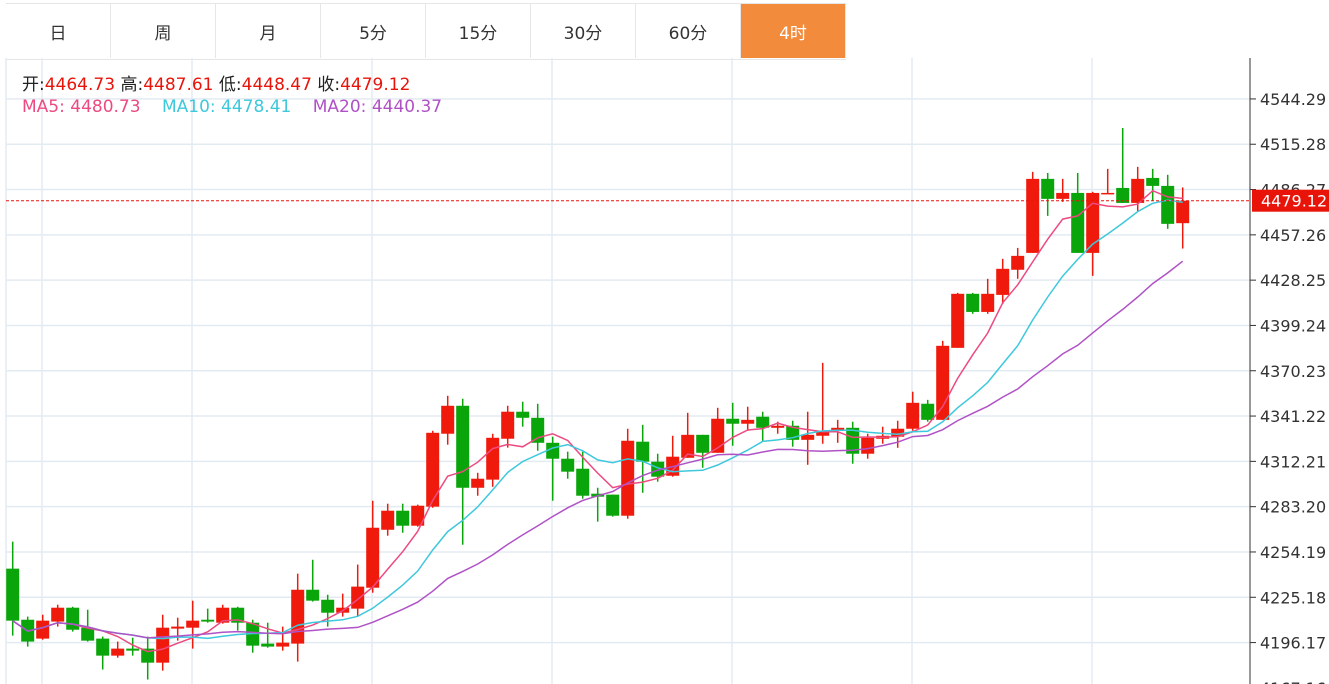 This screenshot has height=684, width=1329. I want to click on y-tick-label: 4167.16, so click(1293, 681).